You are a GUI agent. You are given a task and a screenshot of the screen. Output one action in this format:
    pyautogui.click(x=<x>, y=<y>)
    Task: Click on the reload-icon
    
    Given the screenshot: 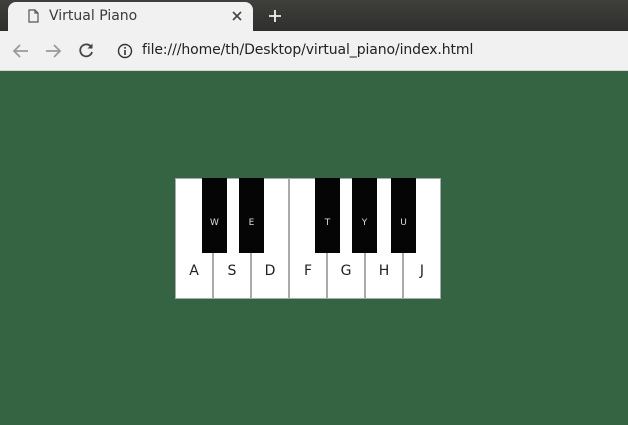 What is the action you would take?
    pyautogui.click(x=86, y=51)
    